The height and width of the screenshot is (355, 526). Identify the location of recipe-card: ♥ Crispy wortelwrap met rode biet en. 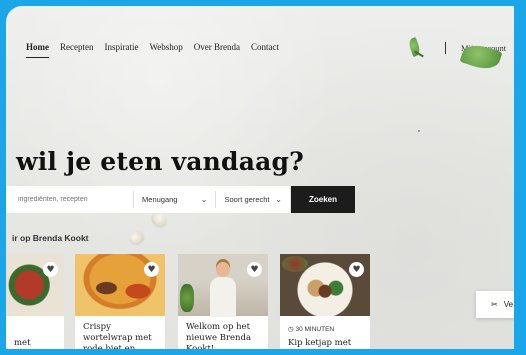
(120, 301).